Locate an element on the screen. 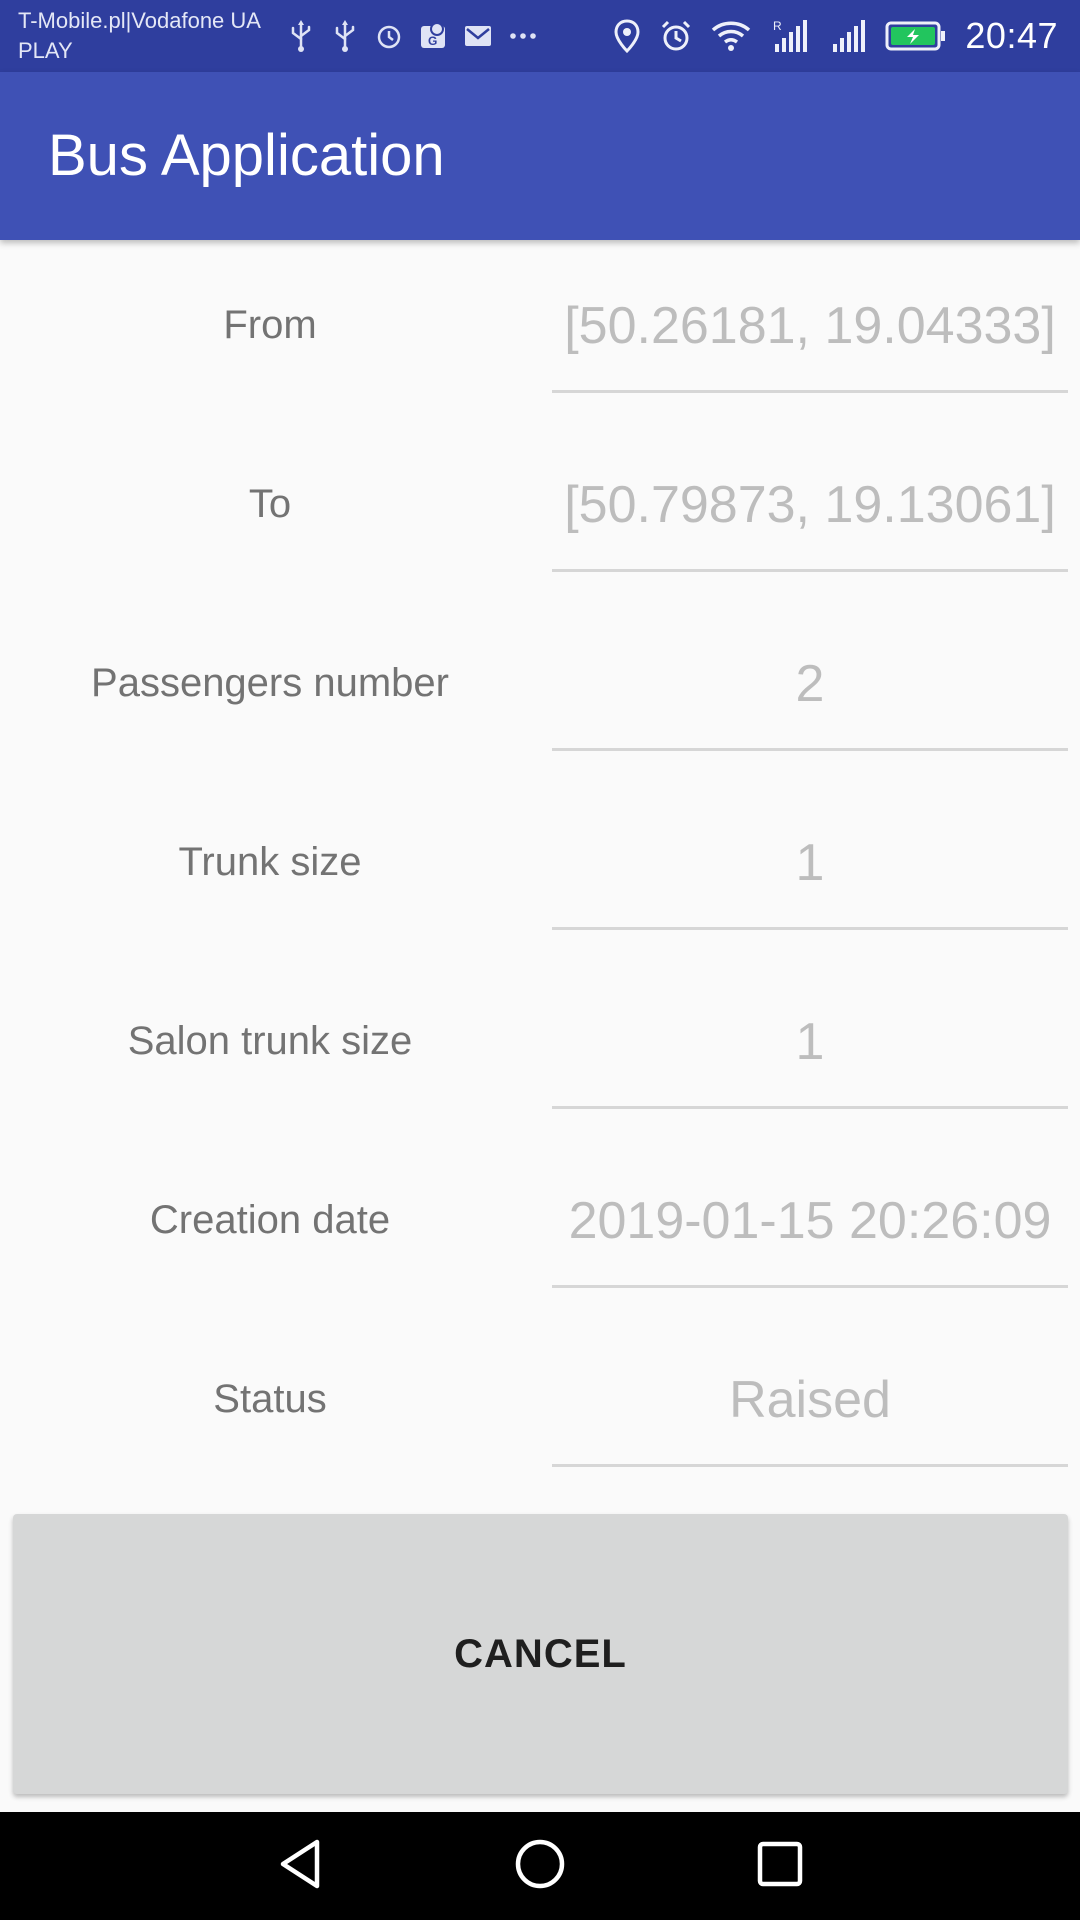 Image resolution: width=1080 pixels, height=1920 pixels. back-button is located at coordinates (300, 1866).